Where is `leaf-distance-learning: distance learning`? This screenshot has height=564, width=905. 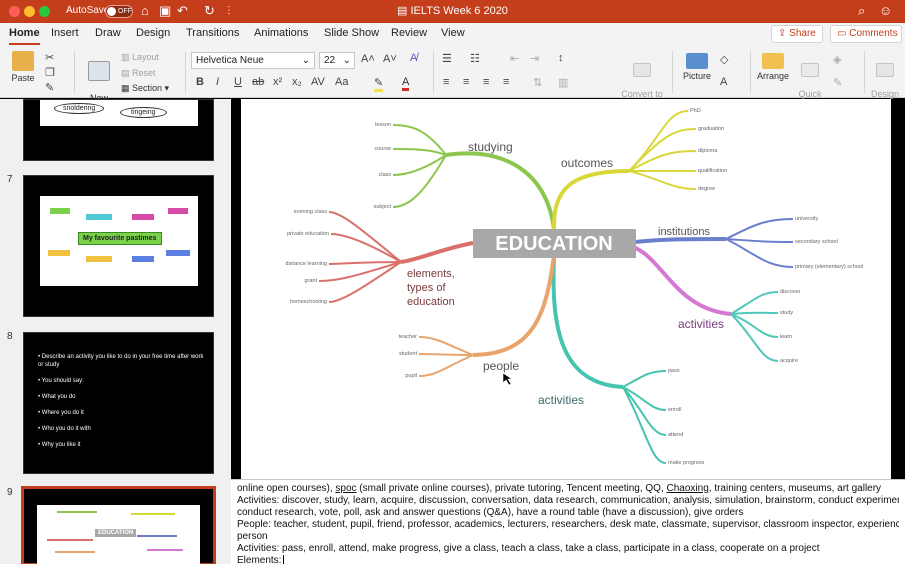 leaf-distance-learning: distance learning is located at coordinates (306, 264).